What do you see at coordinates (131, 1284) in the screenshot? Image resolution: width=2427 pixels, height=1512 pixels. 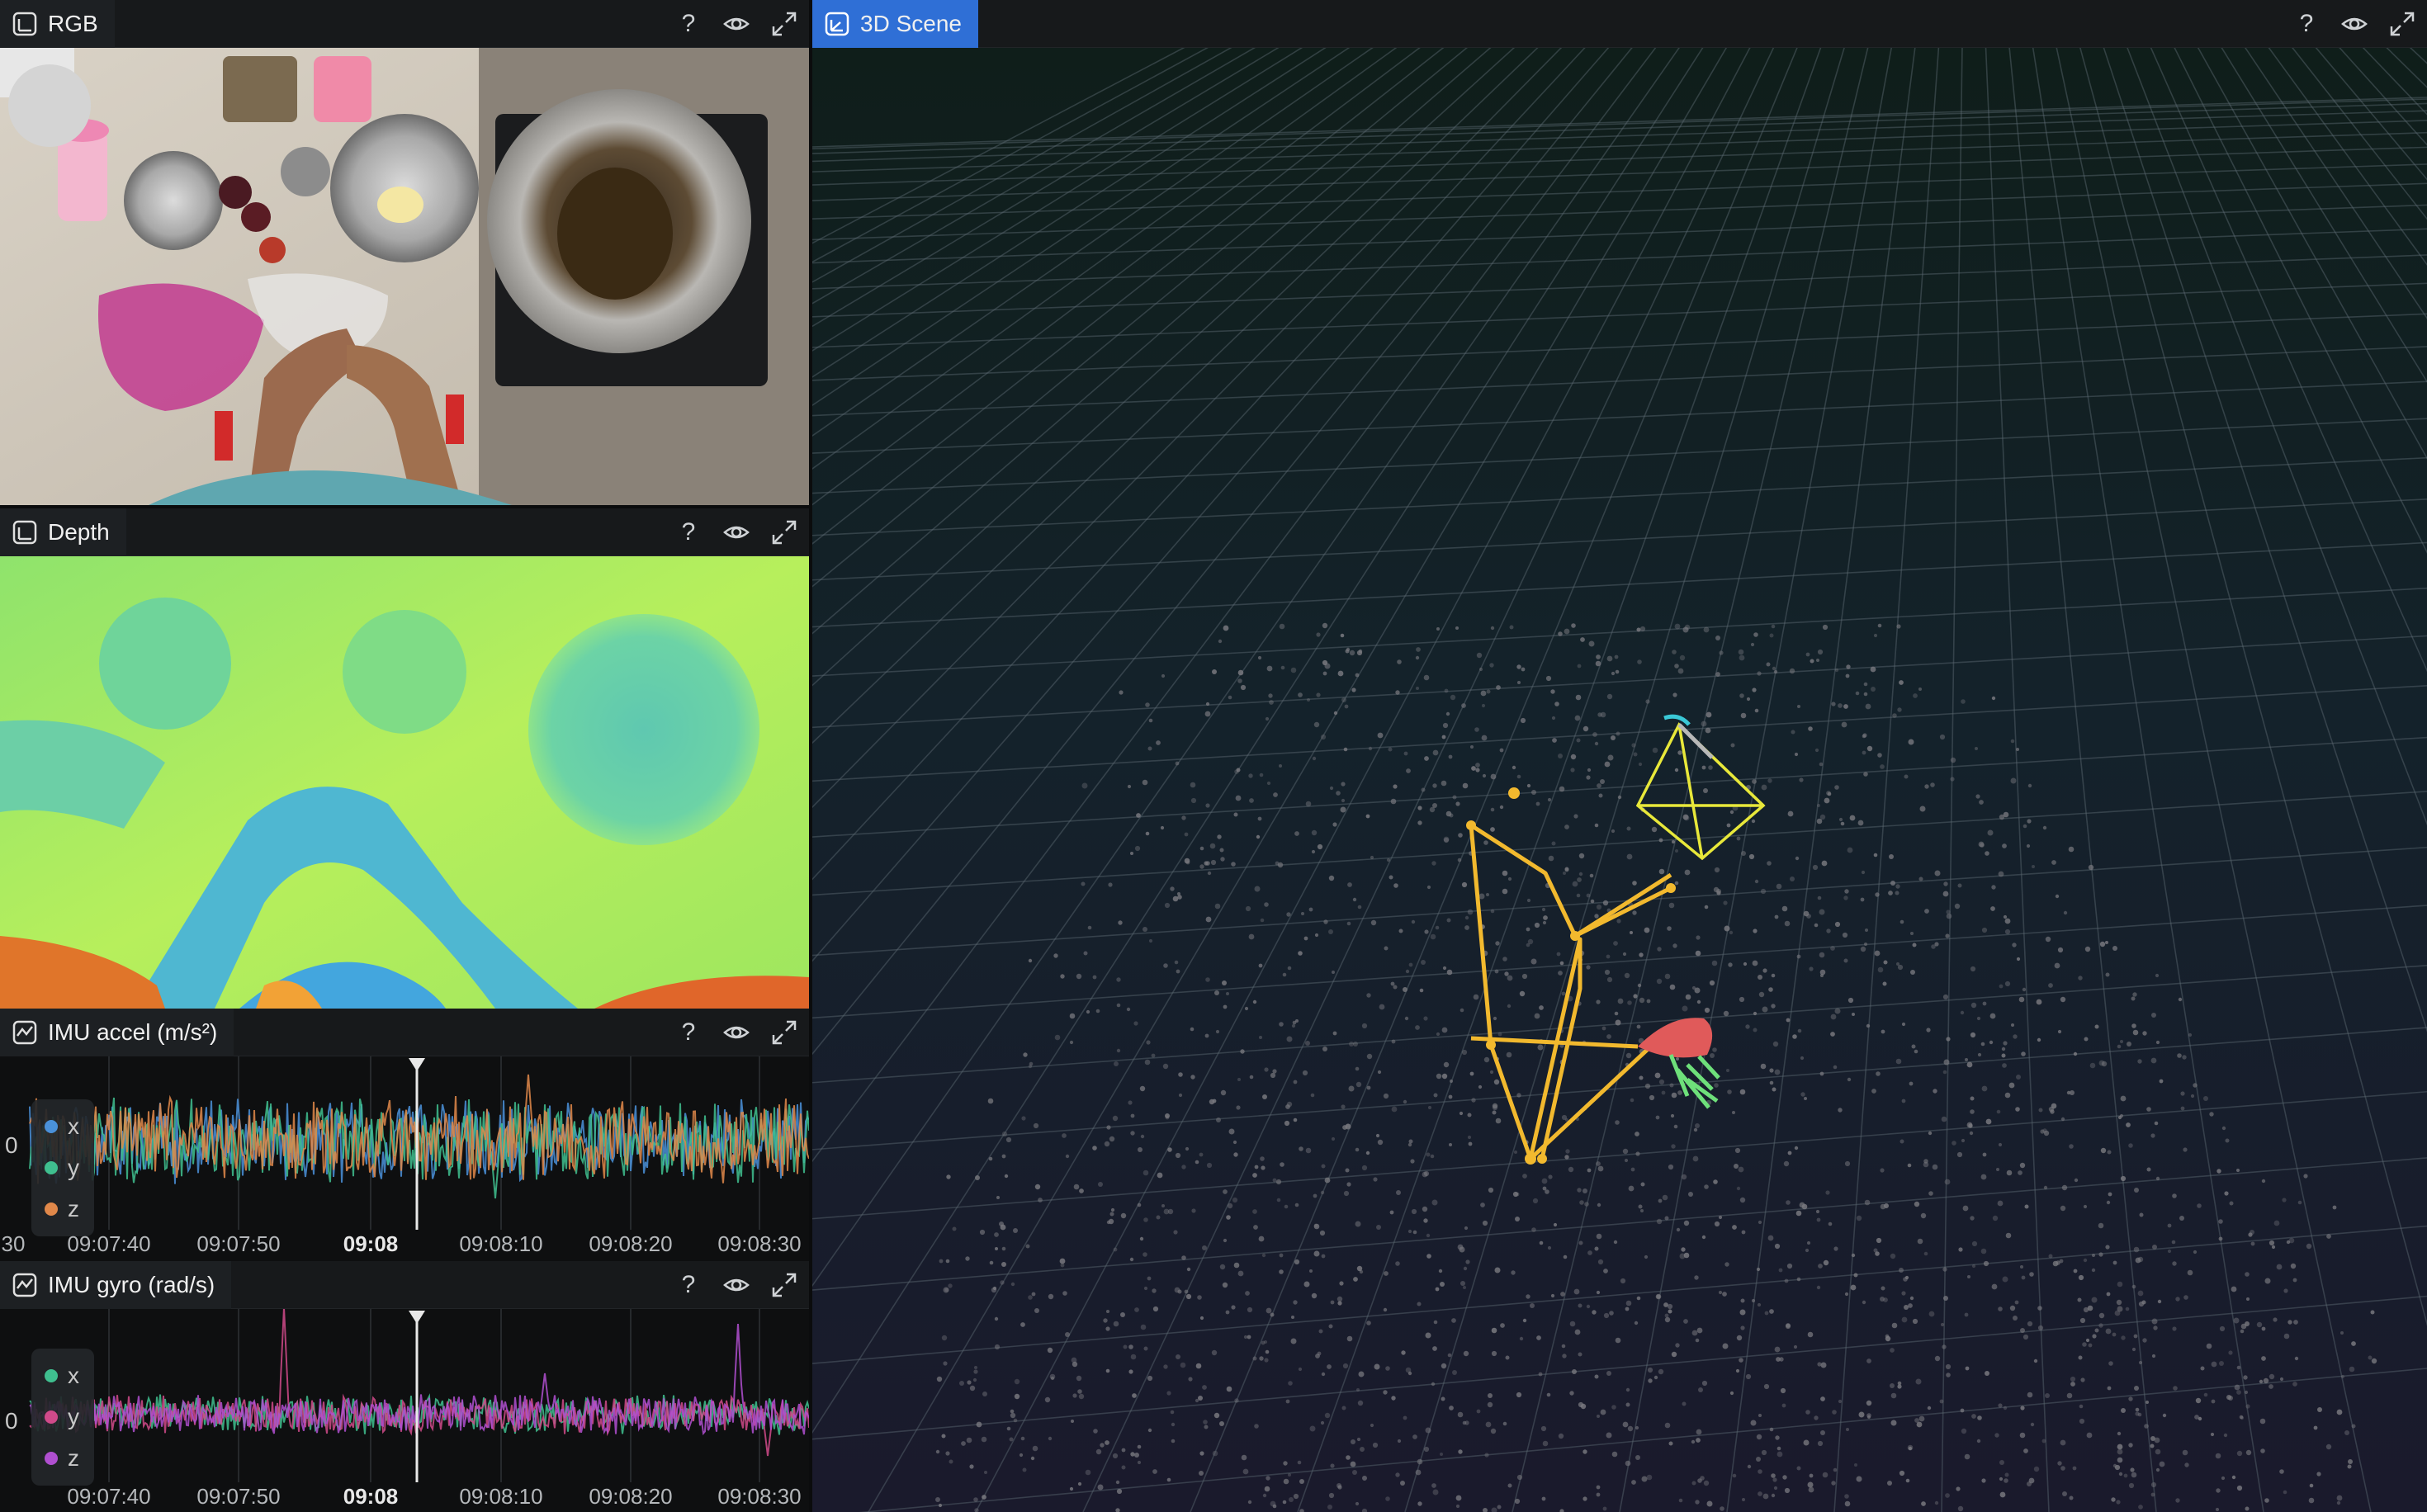 I see `tab-imu-gyro-label: IMU gyro (rad/s)` at bounding box center [131, 1284].